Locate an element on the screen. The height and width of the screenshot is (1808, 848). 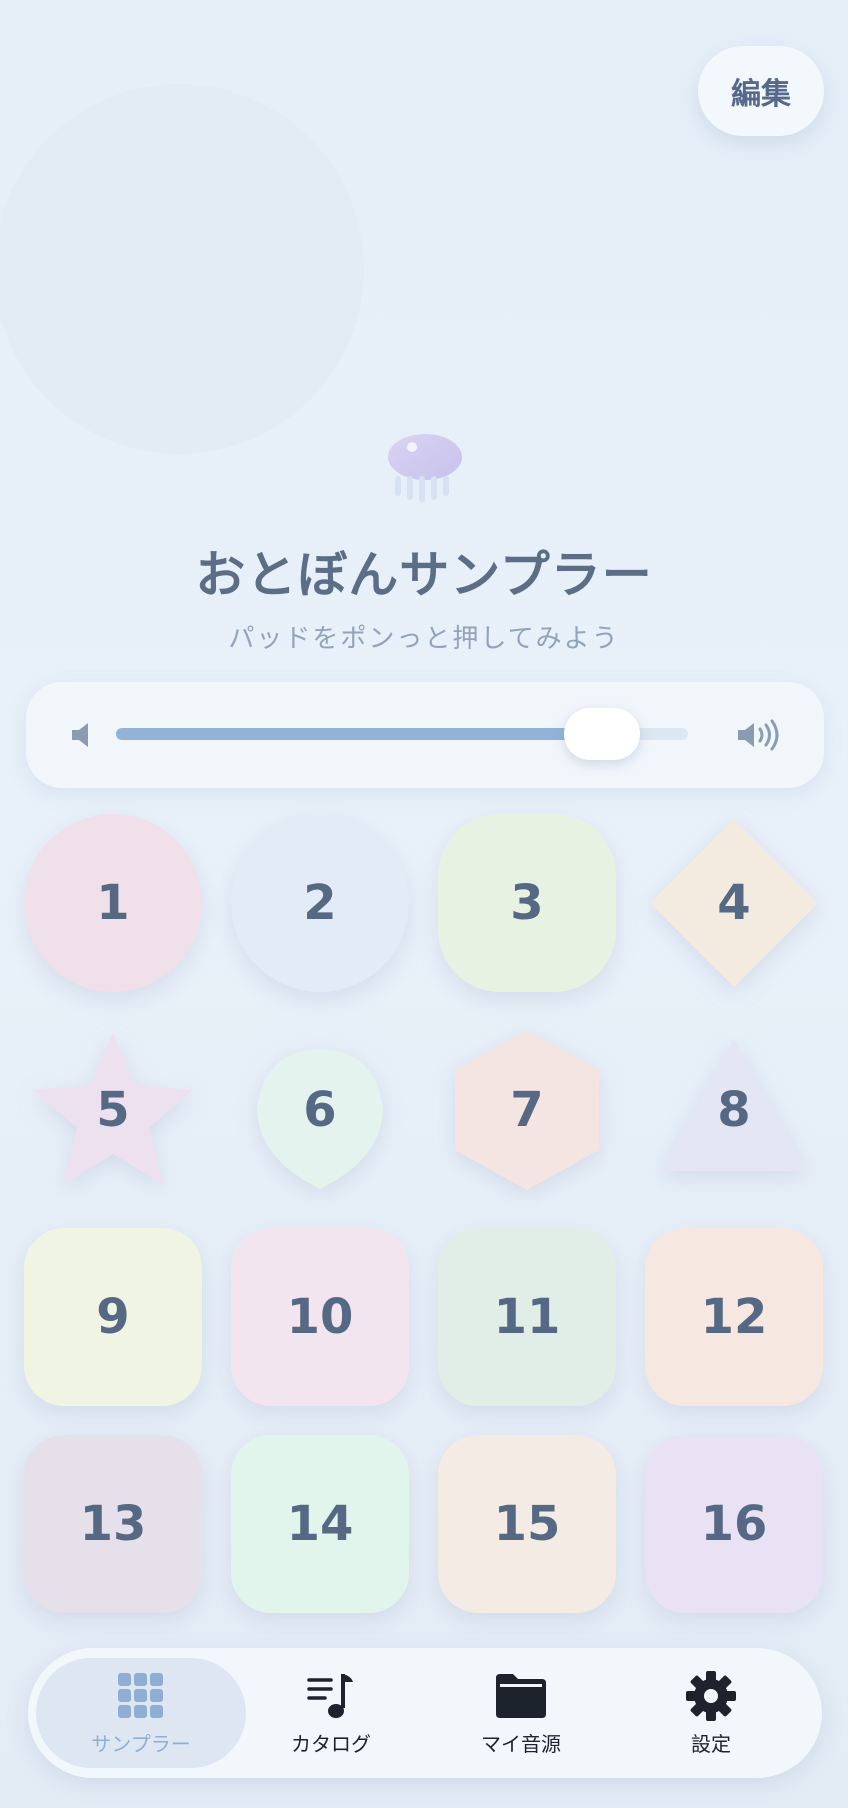
tab-label-catalog: カタログ is located at coordinates (331, 1744).